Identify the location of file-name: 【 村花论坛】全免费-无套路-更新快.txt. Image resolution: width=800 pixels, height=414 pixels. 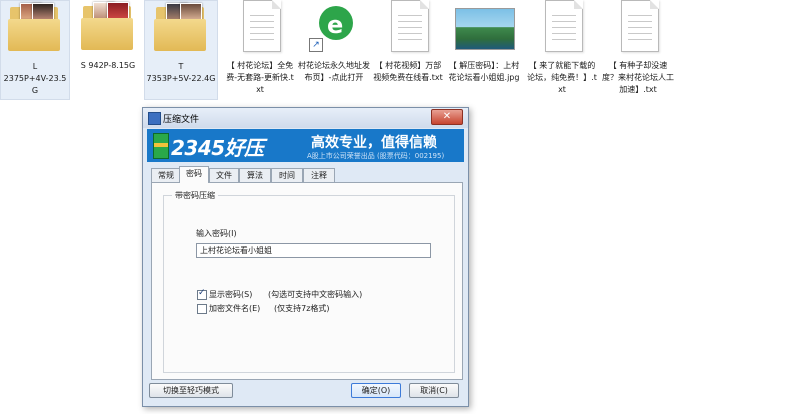
(260, 77).